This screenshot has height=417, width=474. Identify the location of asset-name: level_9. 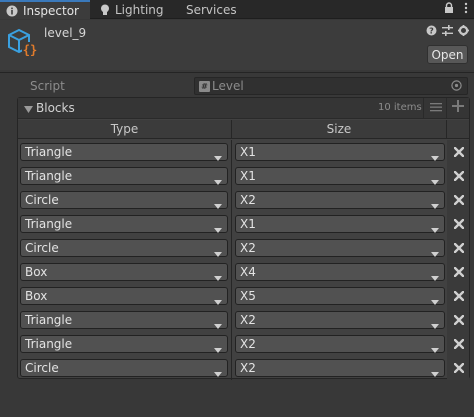
(65, 33).